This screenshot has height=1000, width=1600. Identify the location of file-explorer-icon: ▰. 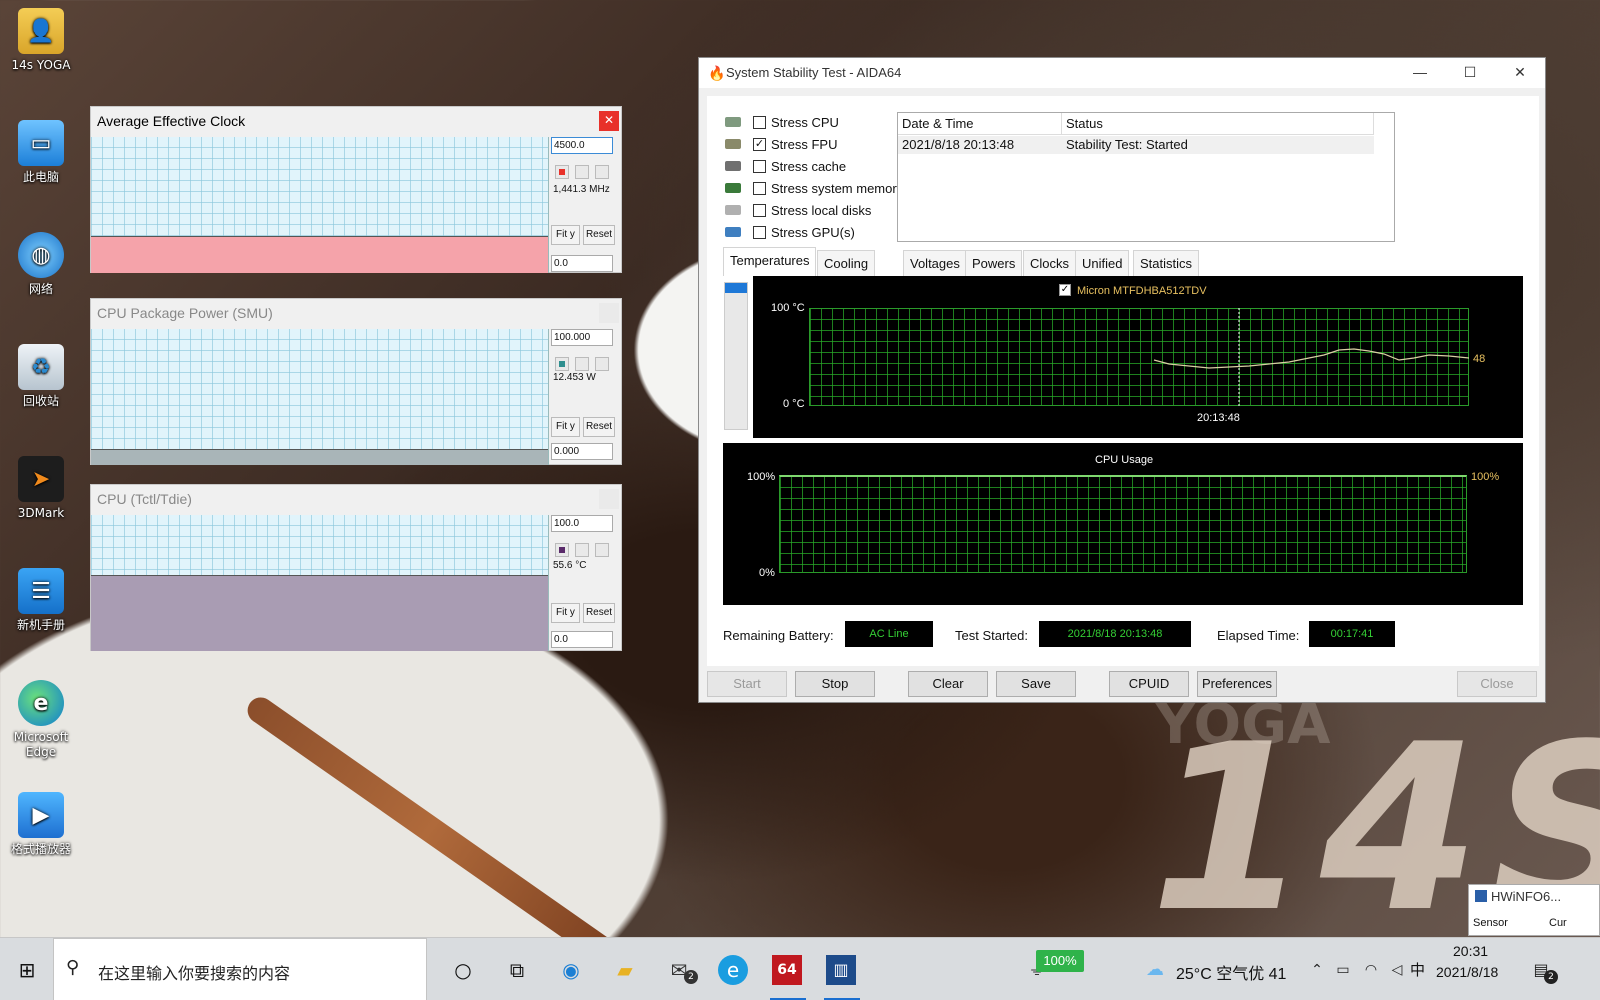
(625, 970).